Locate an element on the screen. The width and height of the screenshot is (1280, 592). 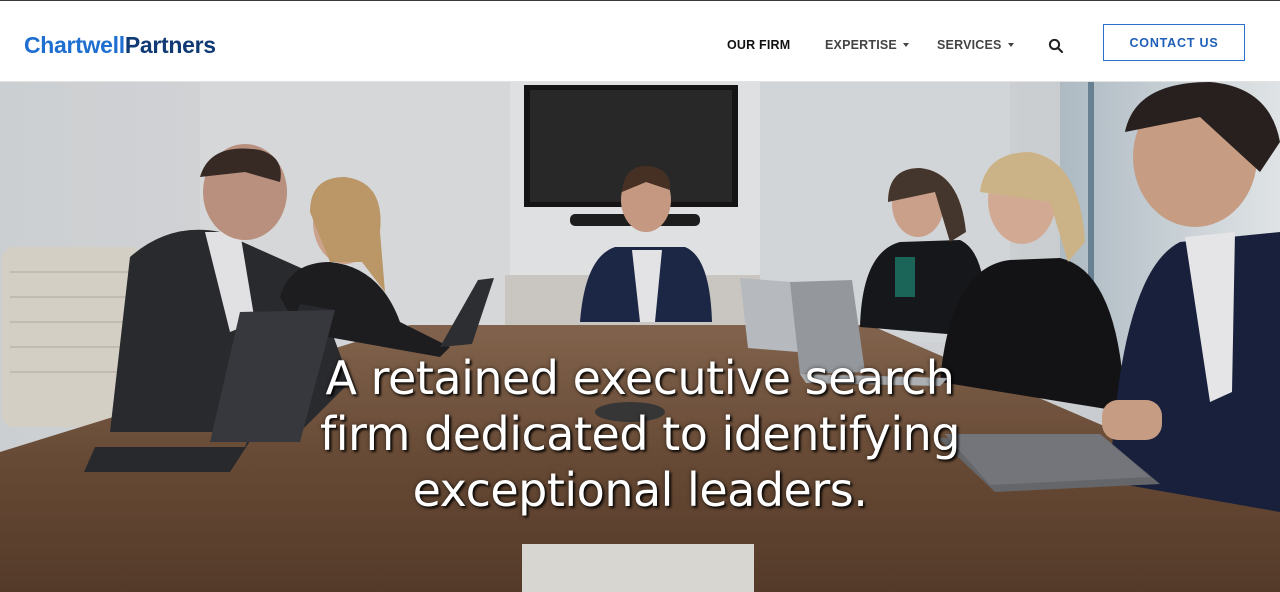
contact-us-label: CONTACT US is located at coordinates (1174, 42).